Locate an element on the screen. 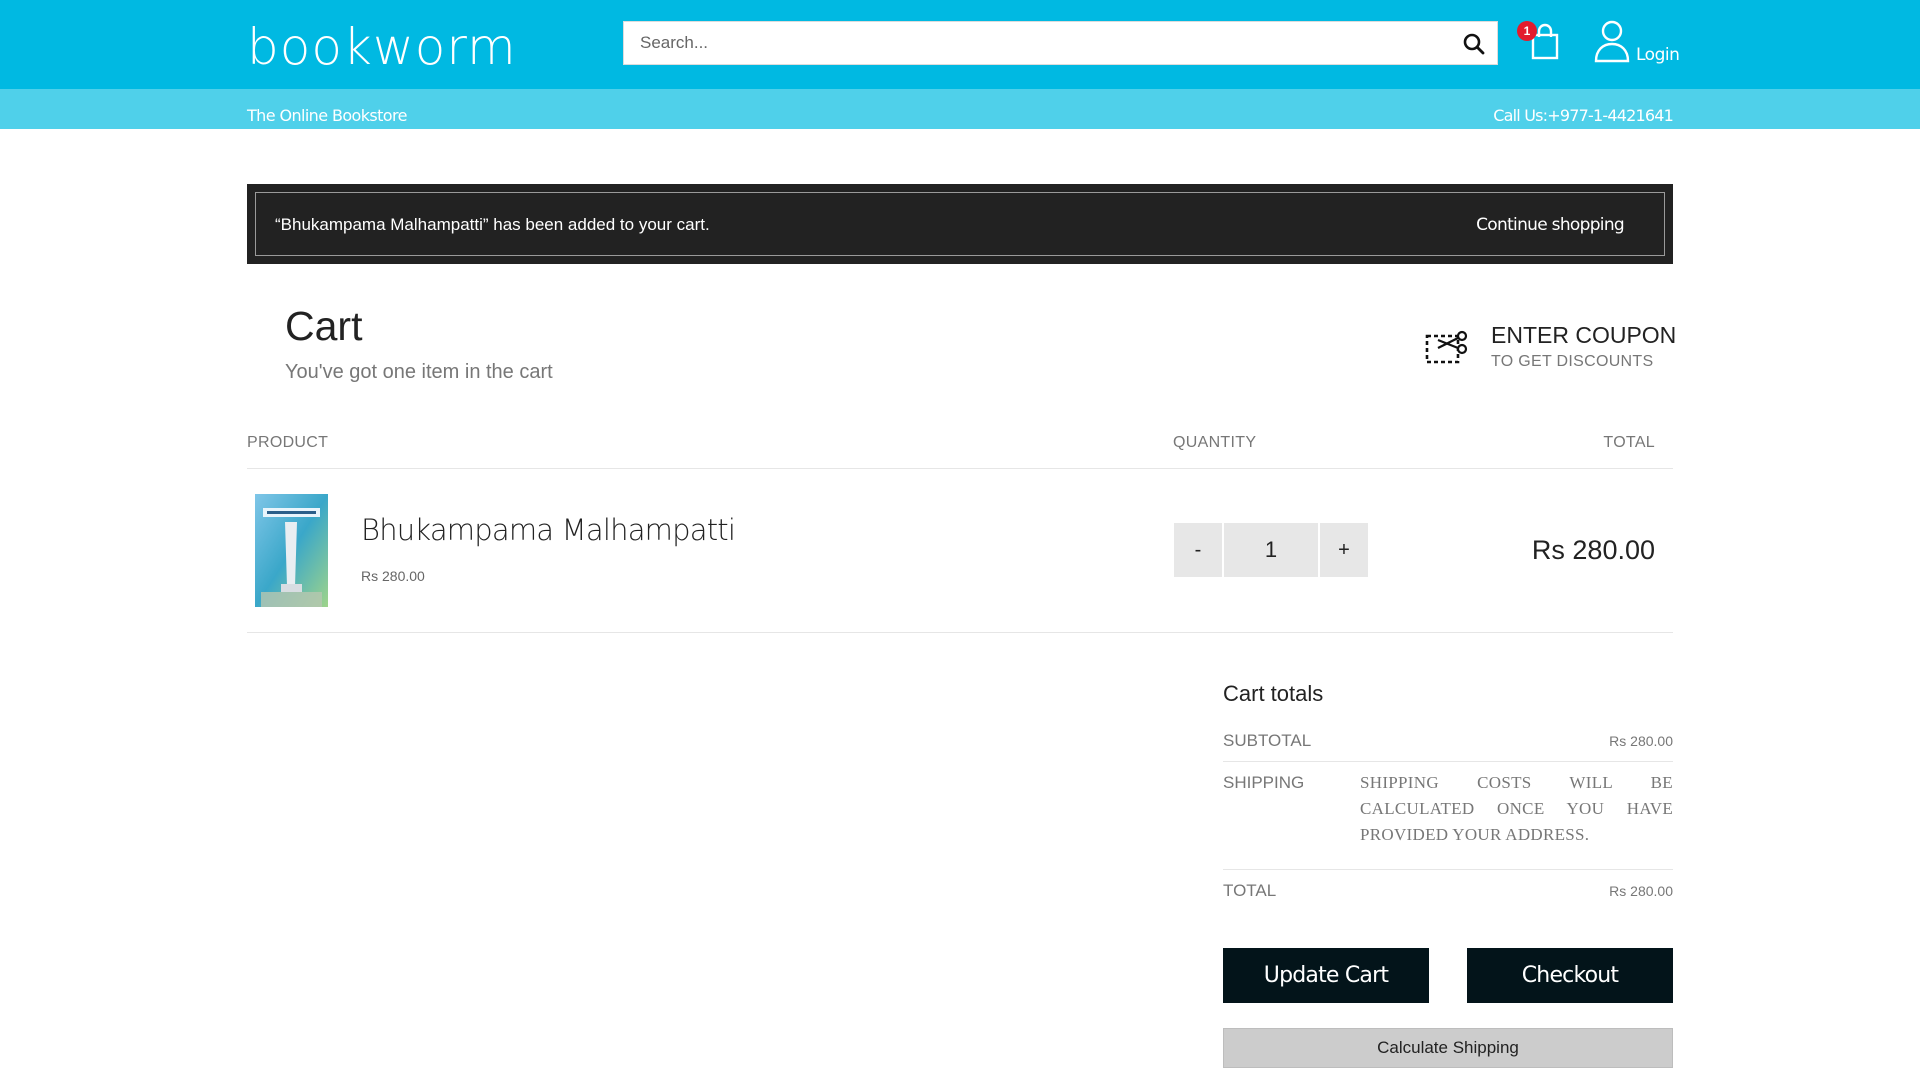 Image resolution: width=1920 pixels, height=1080 pixels. column-header-quantity: QUANTITY is located at coordinates (1215, 442).